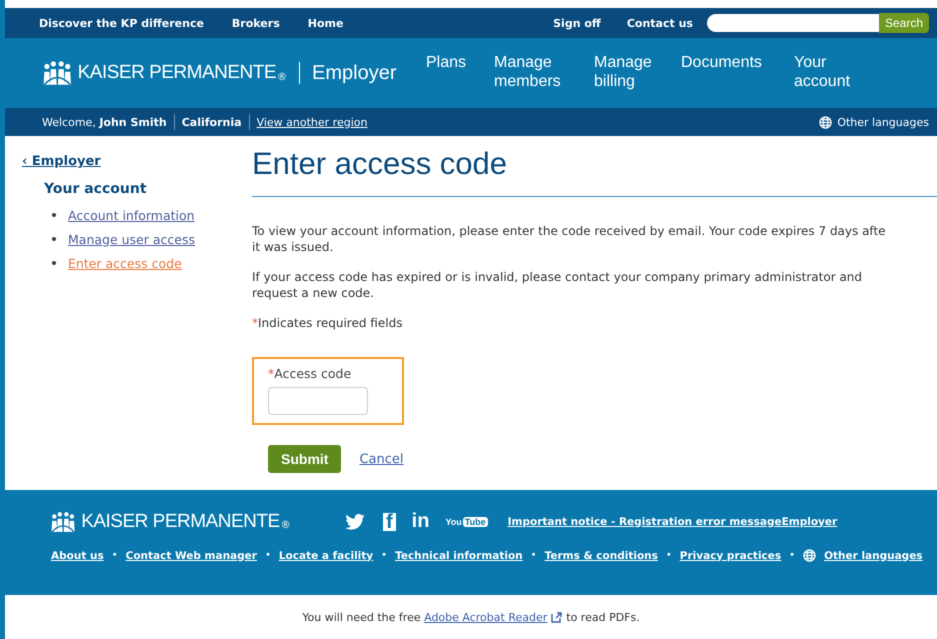 The image size is (937, 639). I want to click on nav-link: Your account, so click(825, 72).